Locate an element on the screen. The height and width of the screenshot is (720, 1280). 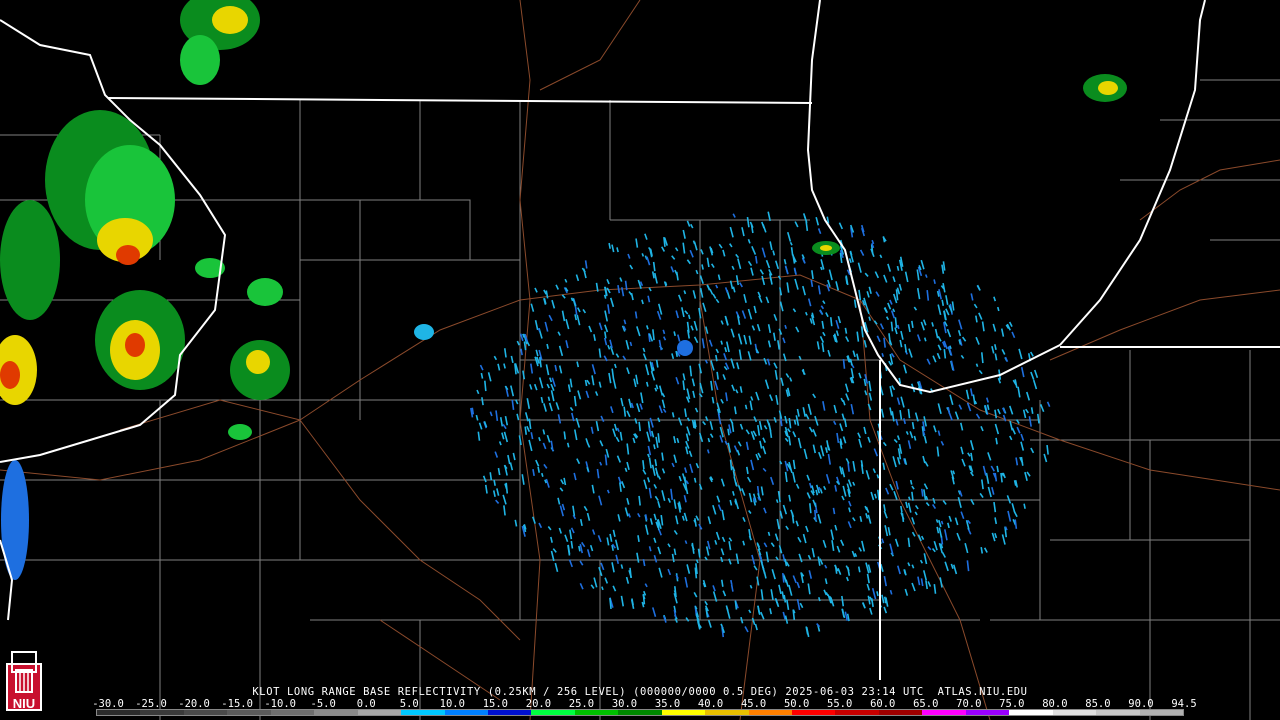
colorbar-segment is located at coordinates (1118, 712).